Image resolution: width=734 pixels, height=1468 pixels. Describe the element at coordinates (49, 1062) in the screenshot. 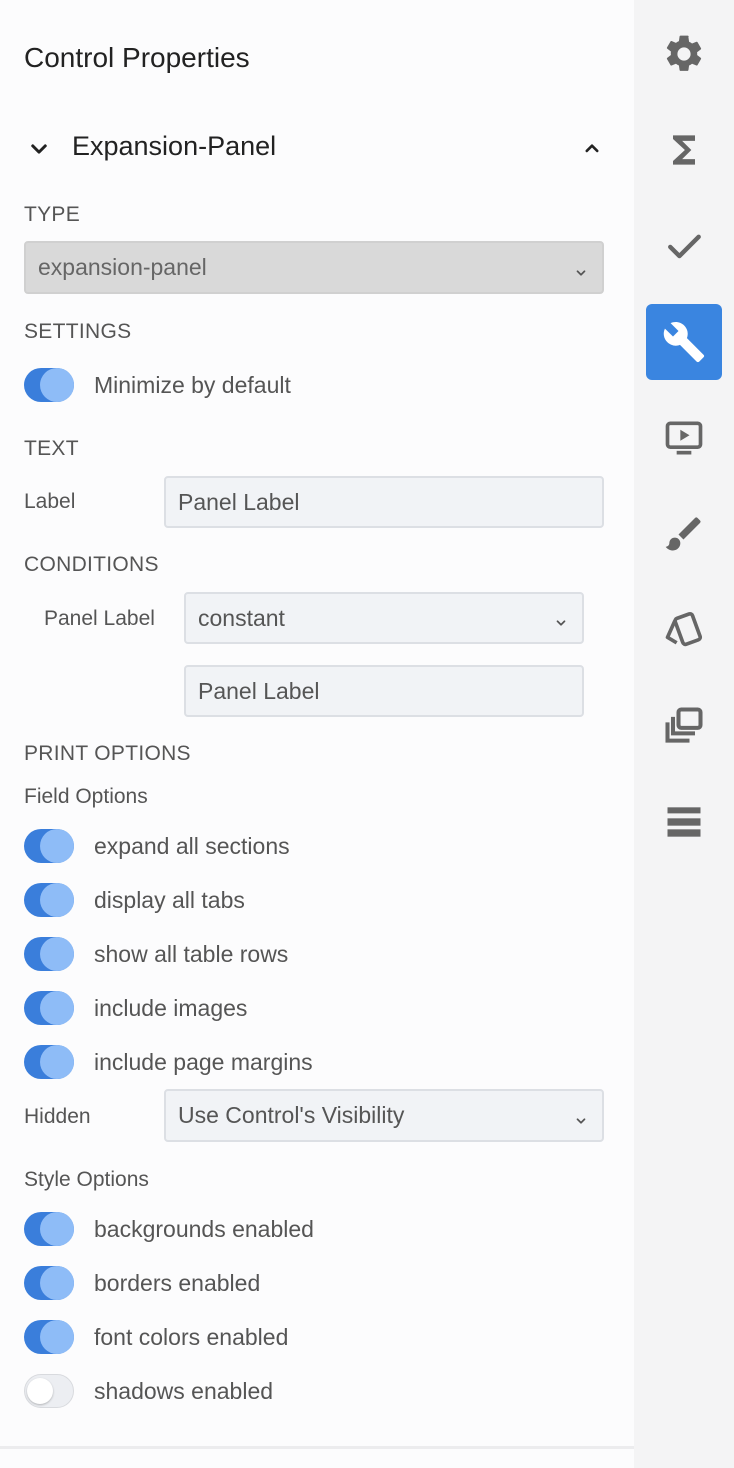

I see `include-page-margins-toggle` at that location.